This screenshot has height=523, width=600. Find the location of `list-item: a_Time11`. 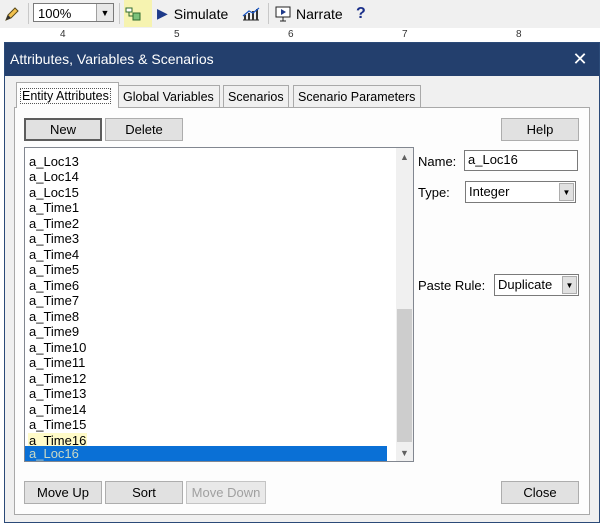

list-item: a_Time11 is located at coordinates (57, 362).